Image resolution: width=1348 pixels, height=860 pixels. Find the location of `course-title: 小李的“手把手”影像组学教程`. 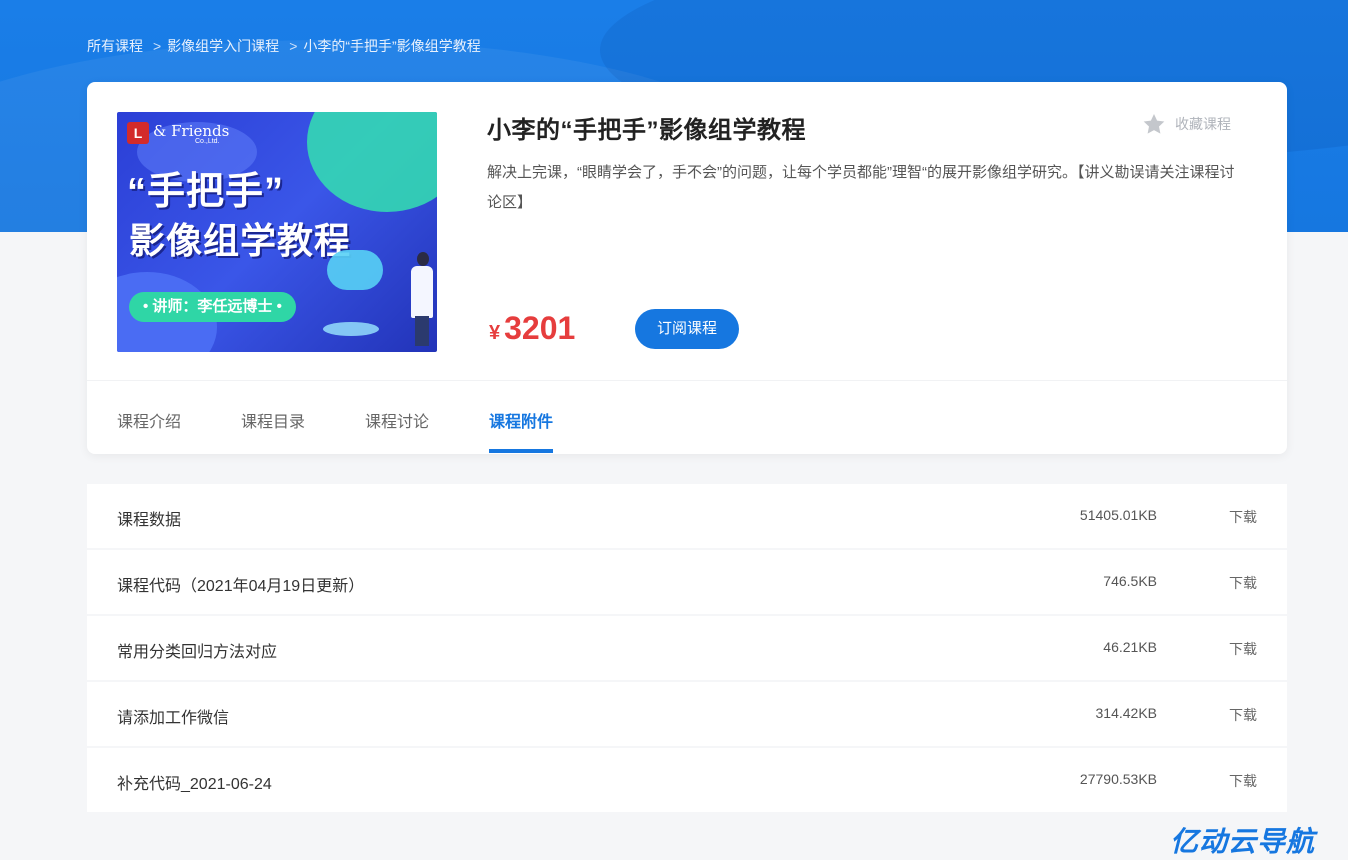

course-title: 小李的“手把手”影像组学教程 is located at coordinates (646, 130).